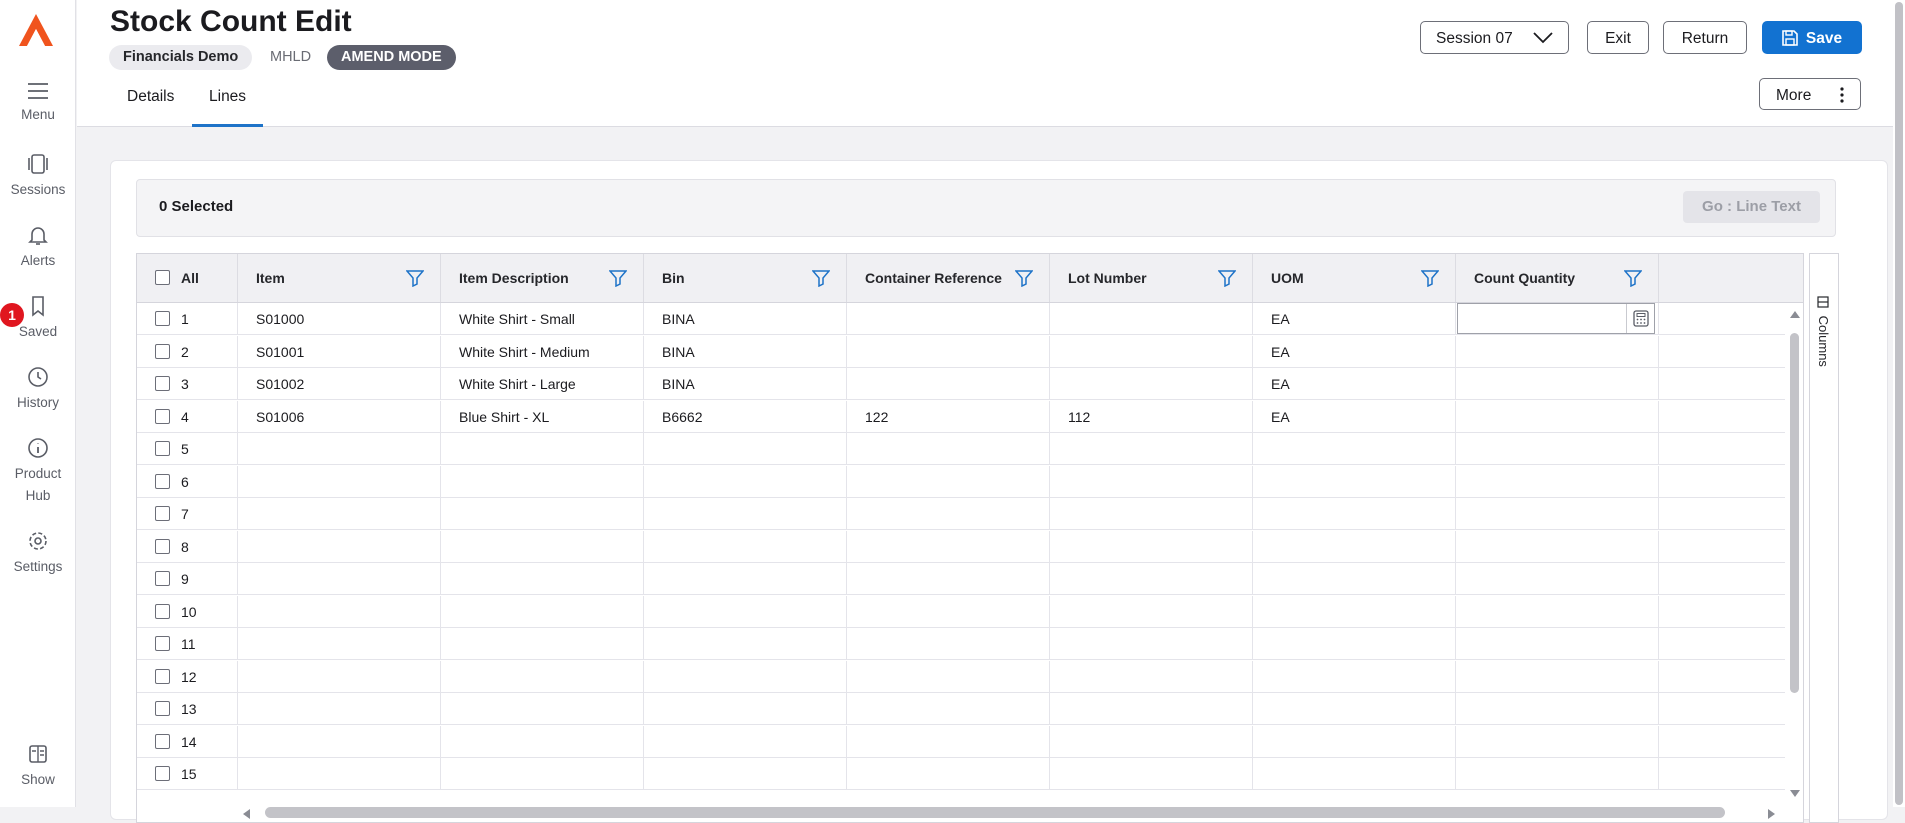  Describe the element at coordinates (1640, 318) in the screenshot. I see `calculator-button` at that location.